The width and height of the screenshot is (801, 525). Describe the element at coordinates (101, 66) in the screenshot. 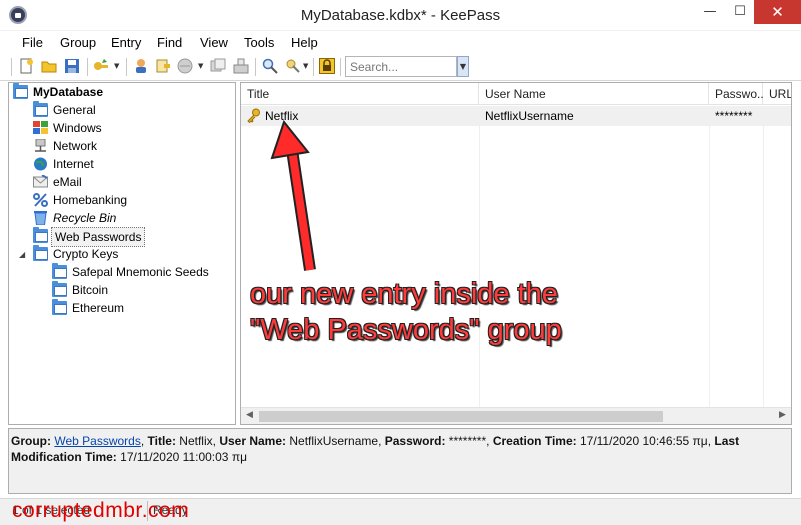

I see `add-entry-icon` at that location.